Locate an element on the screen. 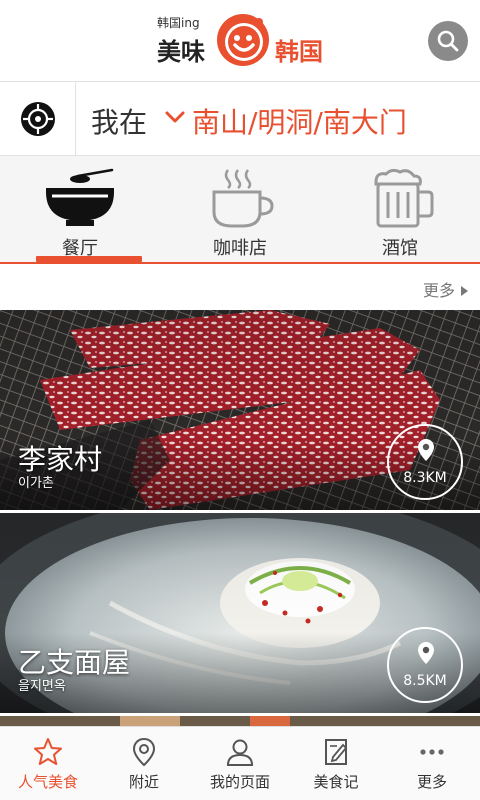 The width and height of the screenshot is (480, 800). bottom-navigation: 人气美食 附近 我的页面 美食记 更多 is located at coordinates (240, 763).